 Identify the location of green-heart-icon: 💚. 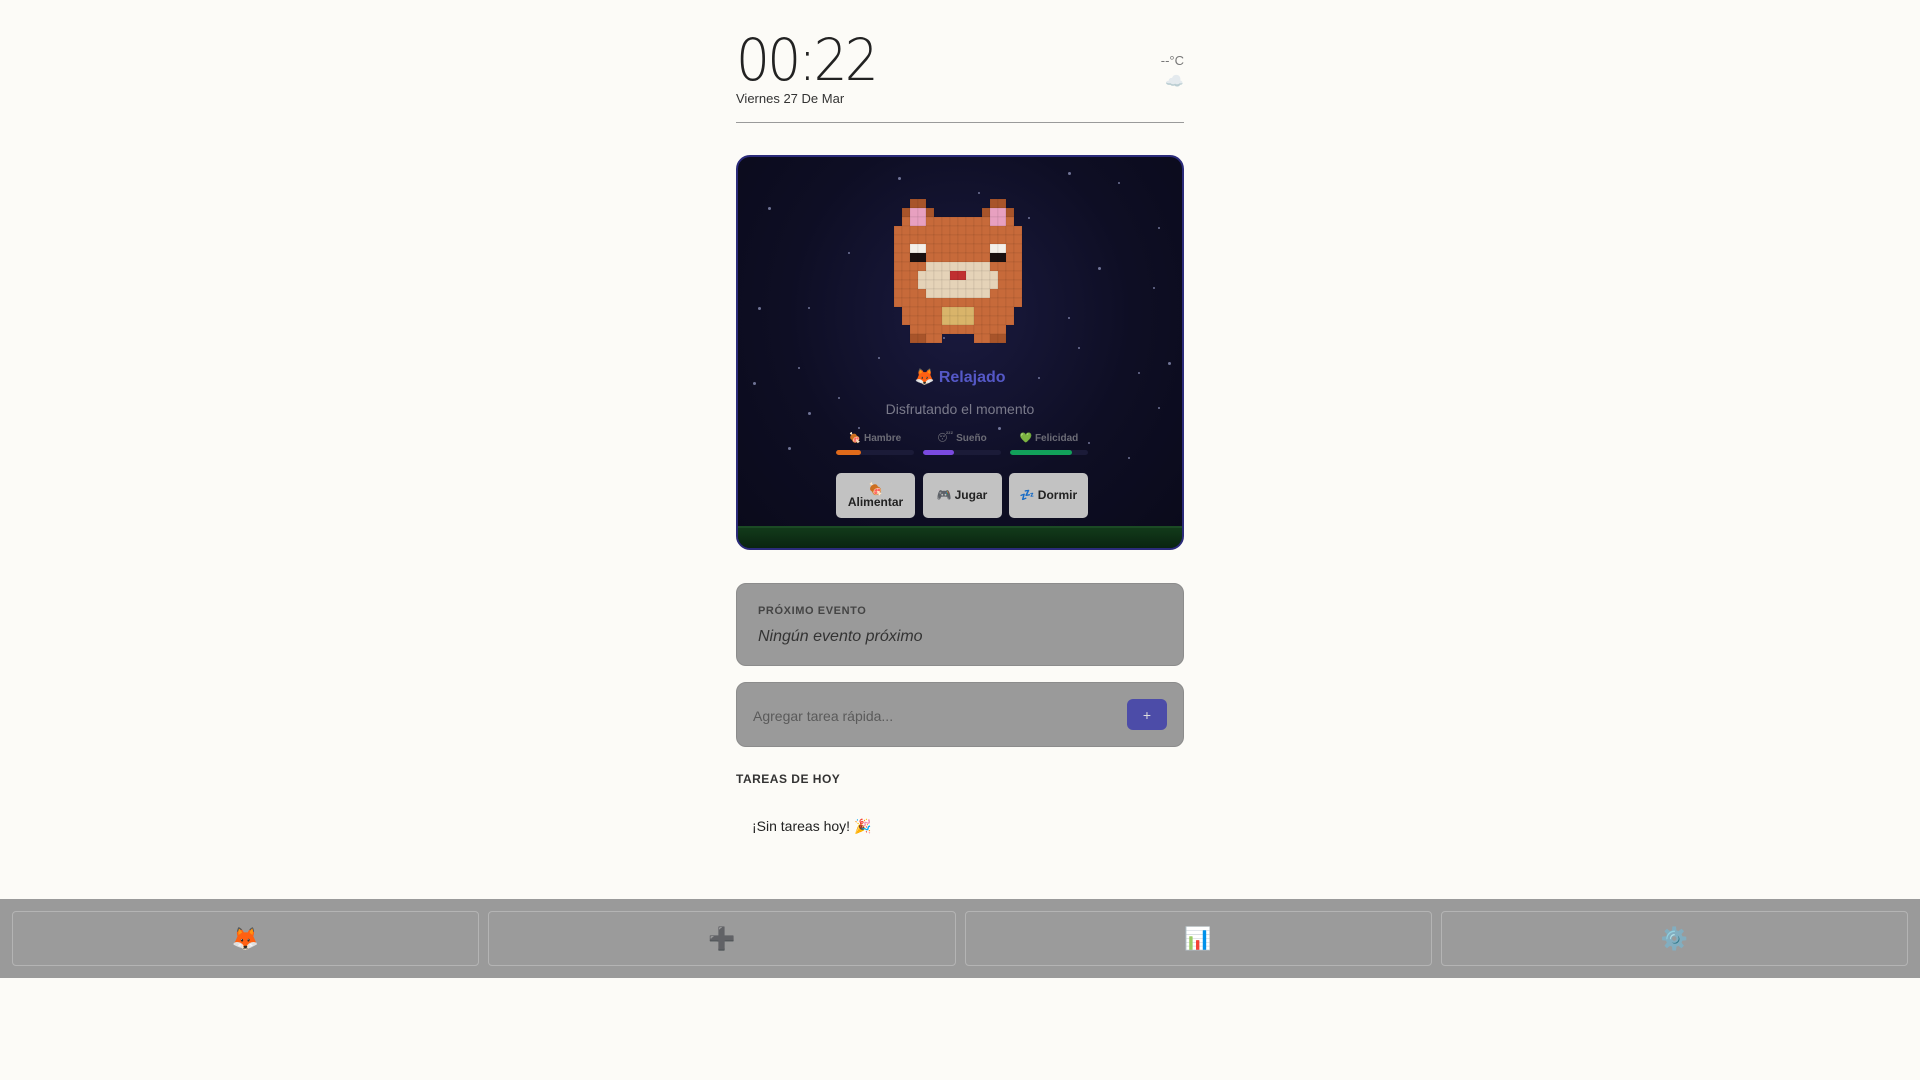
(1026, 438).